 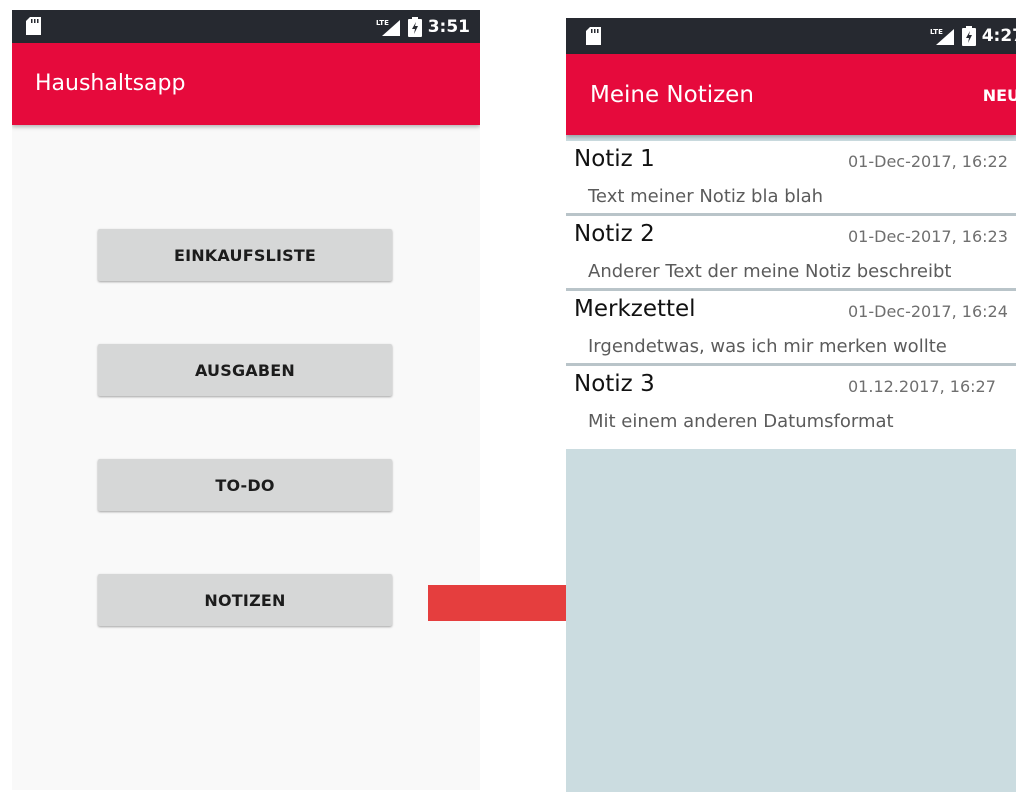 I want to click on note-title: Notiz 2, so click(x=614, y=234).